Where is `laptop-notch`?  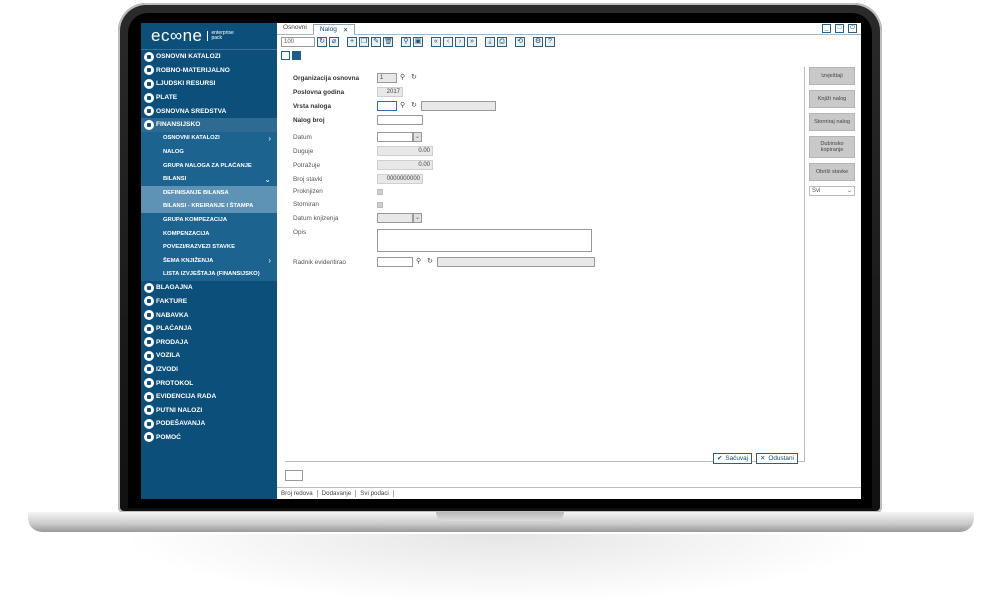
laptop-notch is located at coordinates (500, 516).